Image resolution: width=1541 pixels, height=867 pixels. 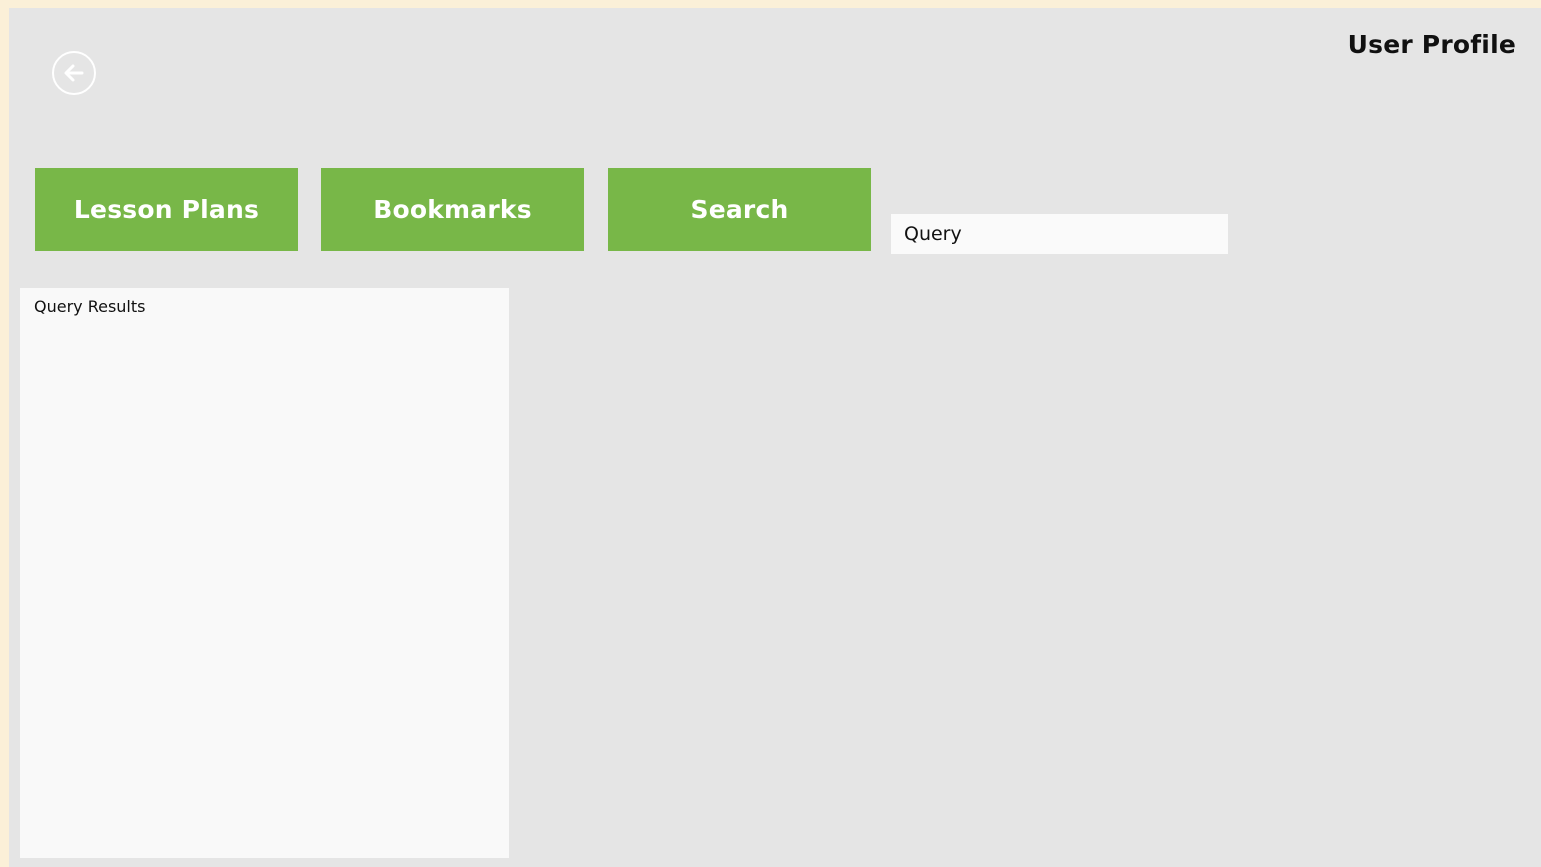 I want to click on query-input, so click(x=1059, y=234).